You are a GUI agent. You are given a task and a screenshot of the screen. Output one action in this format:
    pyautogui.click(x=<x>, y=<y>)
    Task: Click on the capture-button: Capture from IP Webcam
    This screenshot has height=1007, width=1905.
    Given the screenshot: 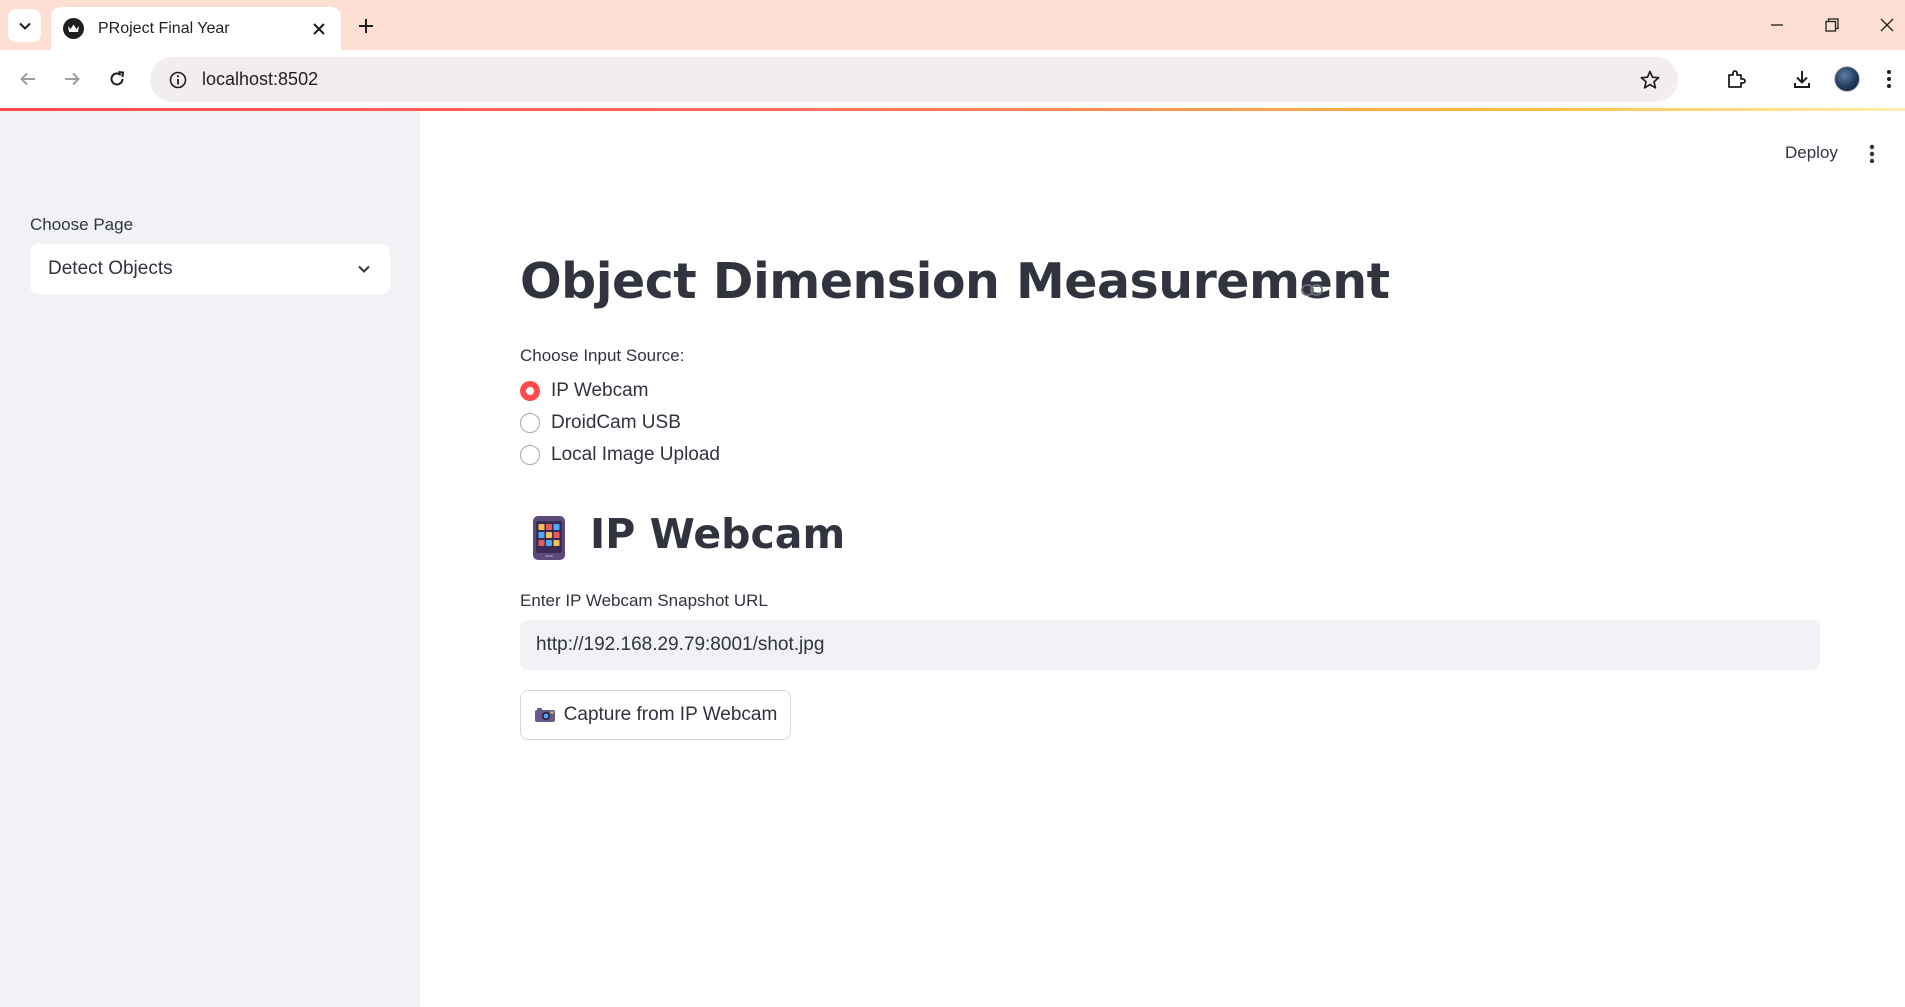 What is the action you would take?
    pyautogui.click(x=655, y=715)
    